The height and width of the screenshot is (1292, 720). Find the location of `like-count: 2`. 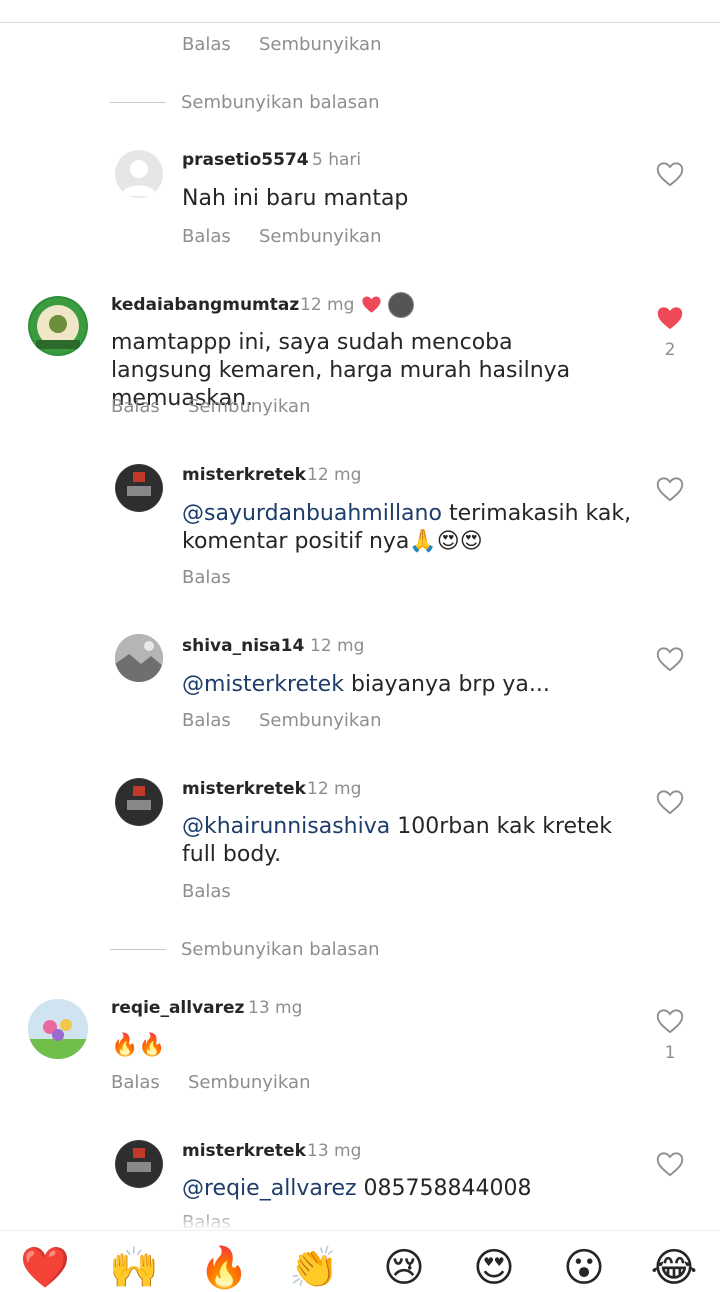

like-count: 2 is located at coordinates (670, 350).